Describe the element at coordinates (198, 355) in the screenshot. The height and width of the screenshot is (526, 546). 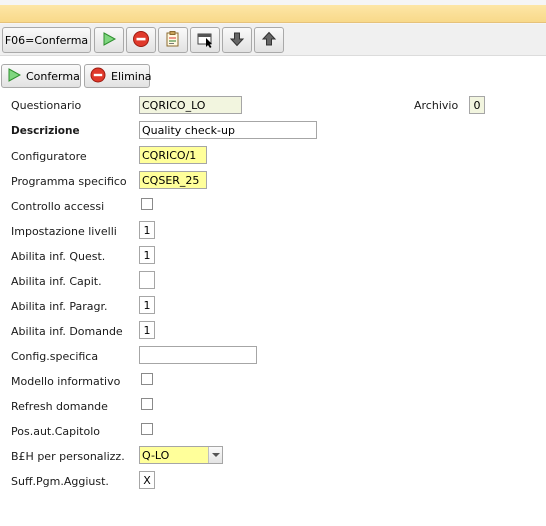
I see `config-specifica-field` at that location.